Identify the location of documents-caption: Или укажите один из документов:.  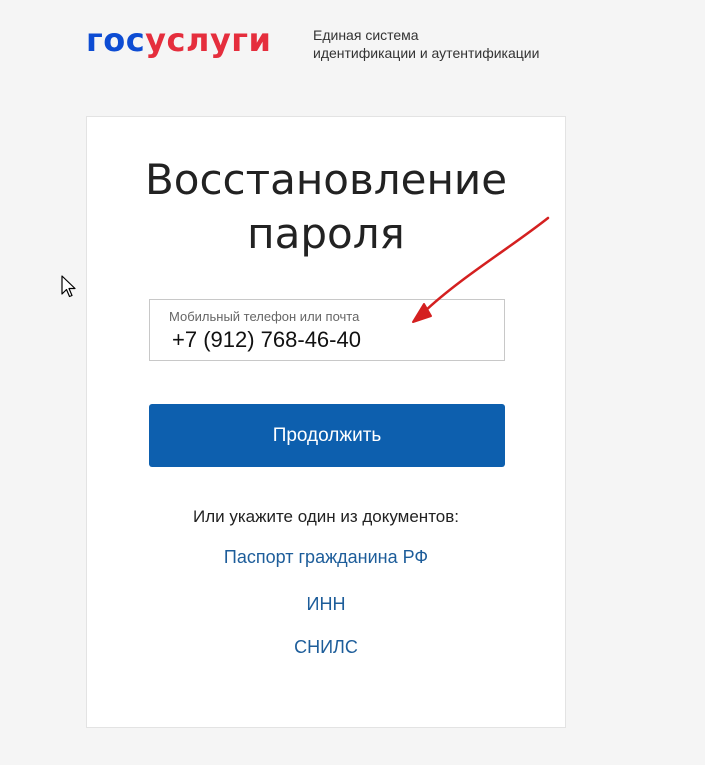
(326, 516).